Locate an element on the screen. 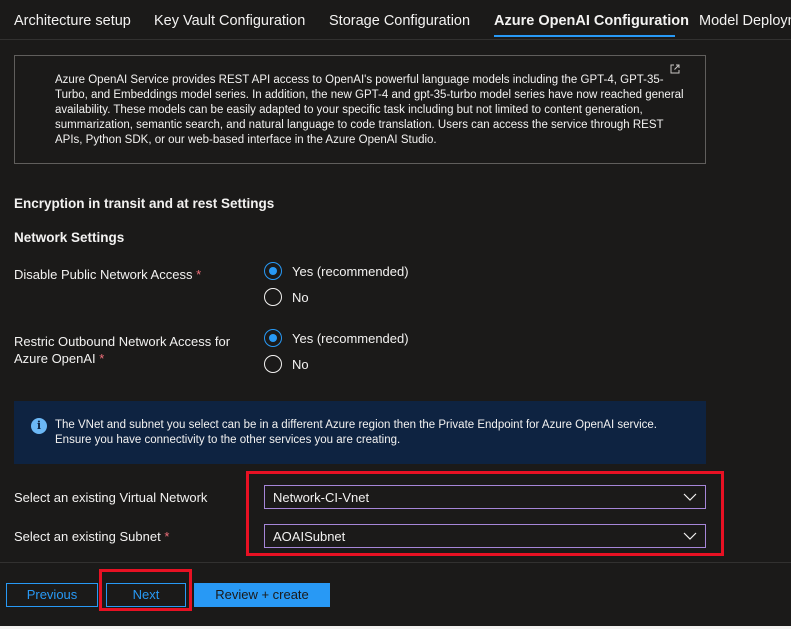 This screenshot has width=791, height=629. disable-public-no-option: No is located at coordinates (286, 297).